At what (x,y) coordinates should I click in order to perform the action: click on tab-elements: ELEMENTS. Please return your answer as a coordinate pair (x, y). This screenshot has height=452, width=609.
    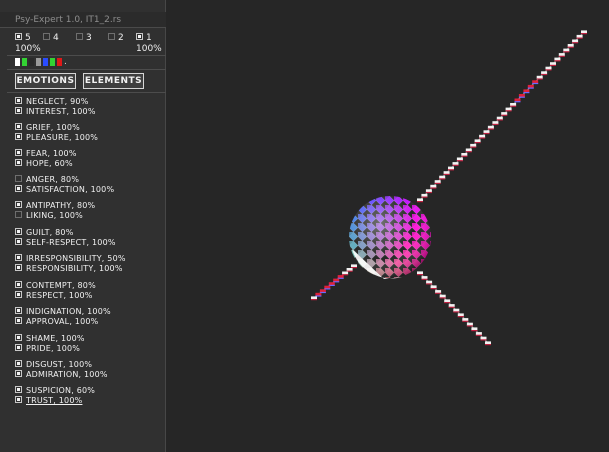
    Looking at the image, I should click on (113, 81).